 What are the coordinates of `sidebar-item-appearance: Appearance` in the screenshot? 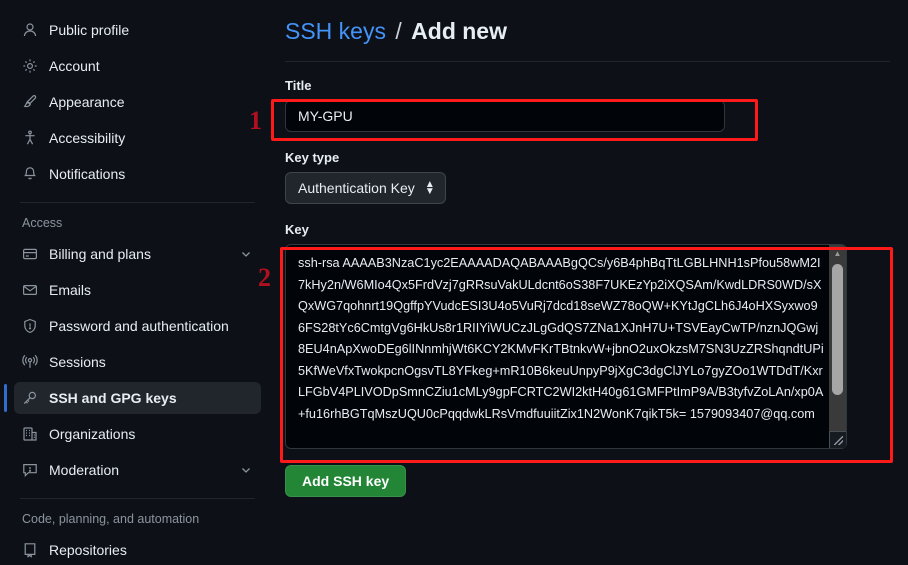 It's located at (137, 102).